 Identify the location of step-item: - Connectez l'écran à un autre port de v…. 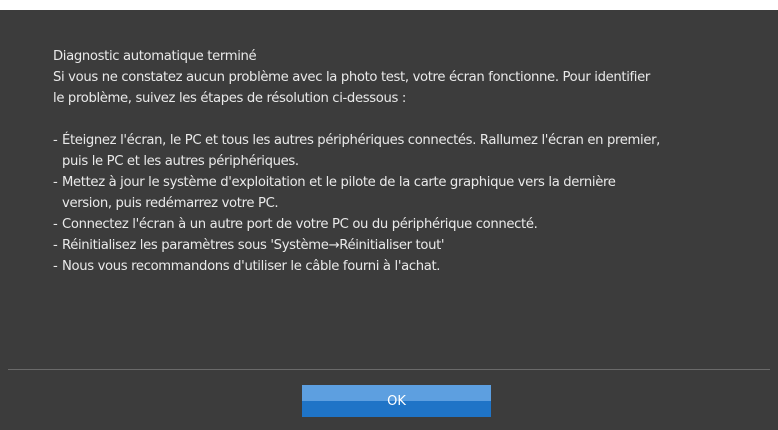
(403, 224).